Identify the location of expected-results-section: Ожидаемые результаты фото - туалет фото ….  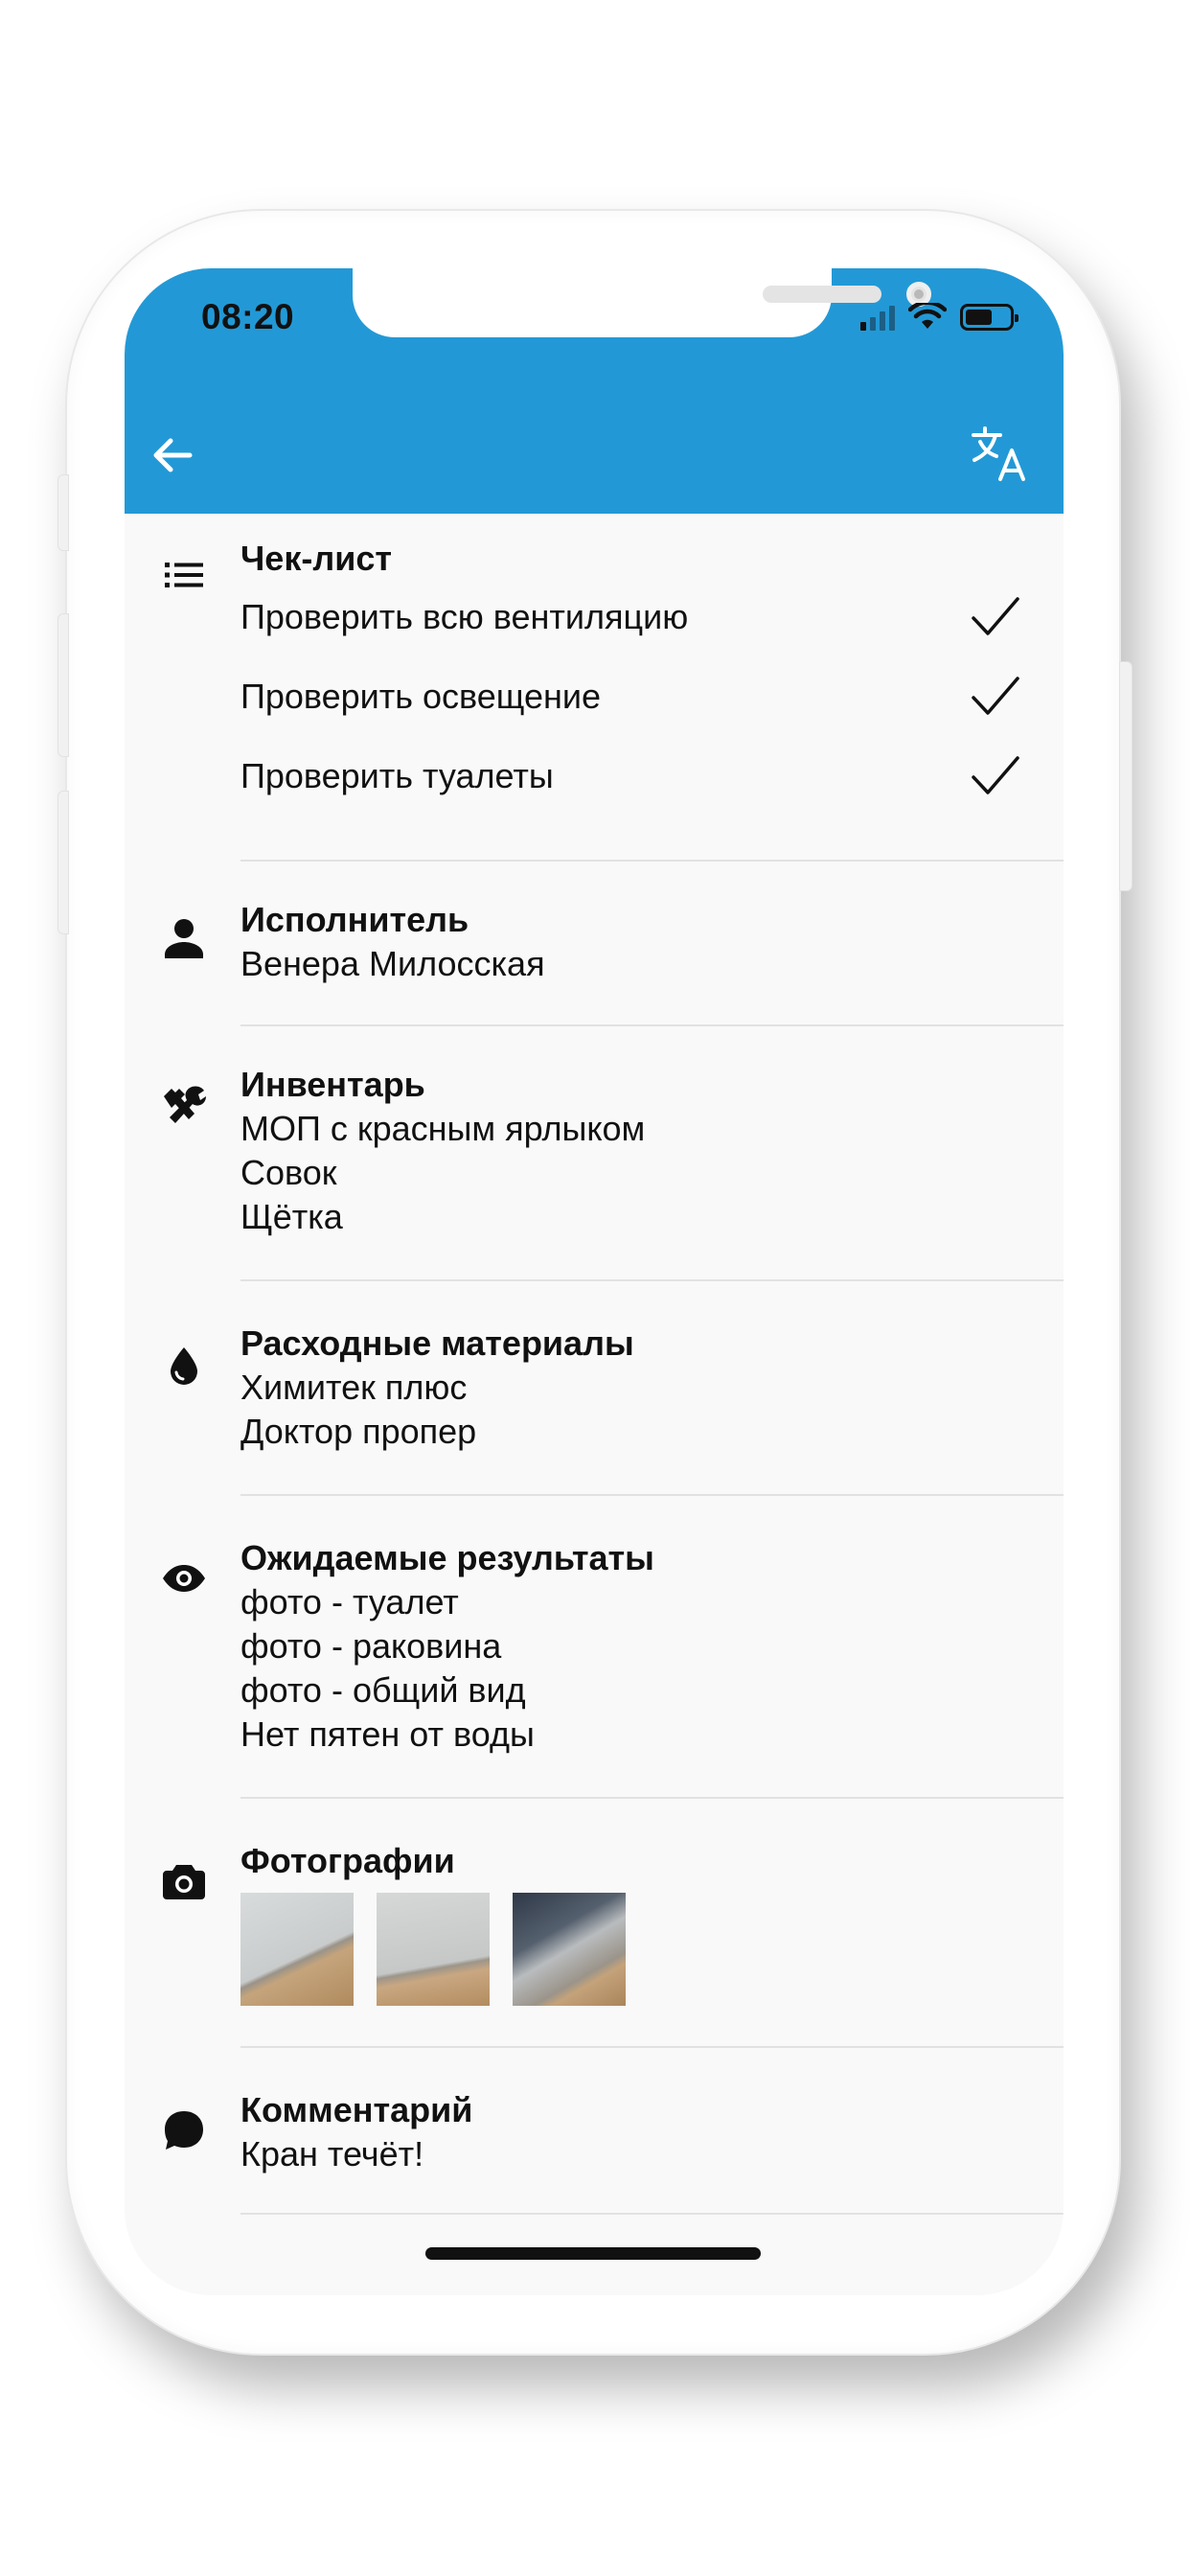
(594, 1646).